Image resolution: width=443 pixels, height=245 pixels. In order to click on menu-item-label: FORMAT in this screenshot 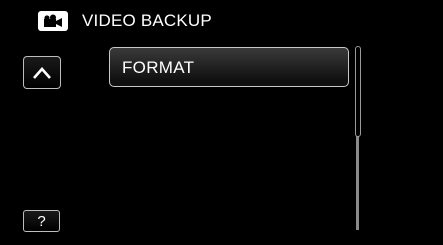, I will do `click(158, 67)`.